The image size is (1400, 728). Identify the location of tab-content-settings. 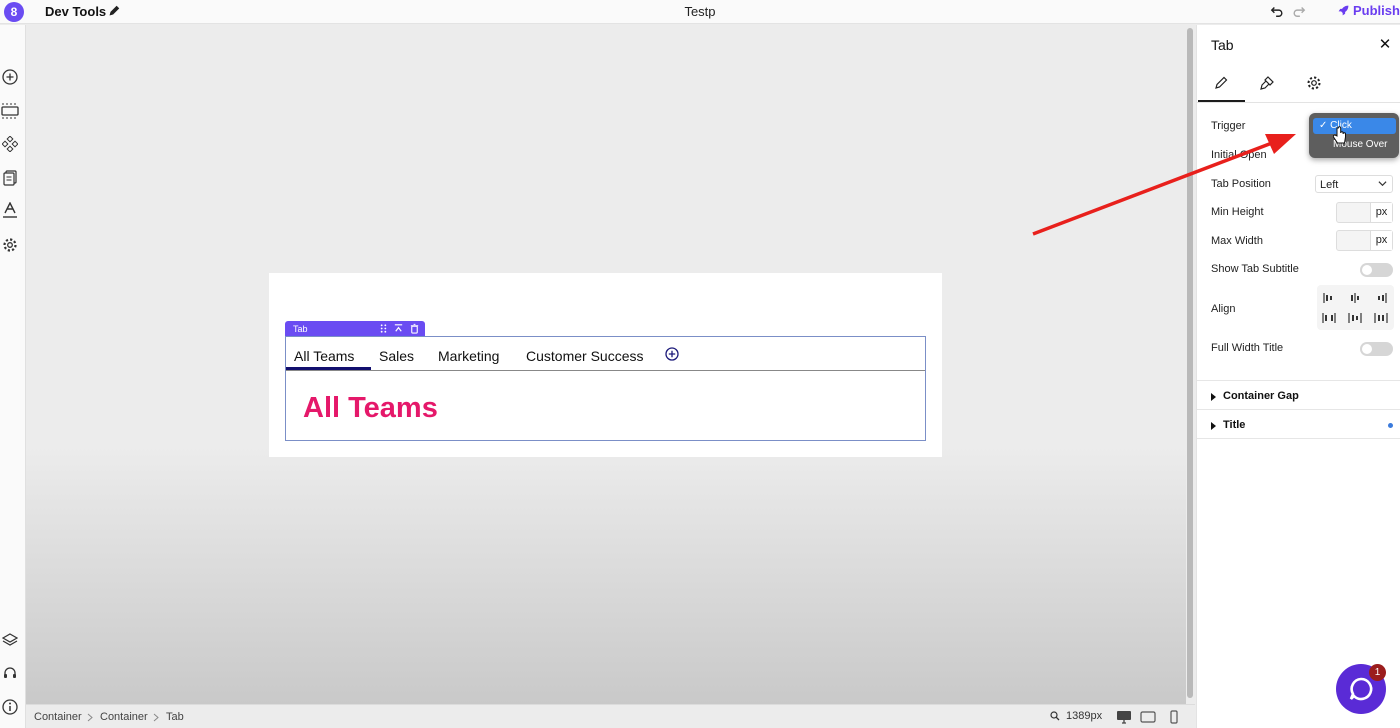
(1221, 83).